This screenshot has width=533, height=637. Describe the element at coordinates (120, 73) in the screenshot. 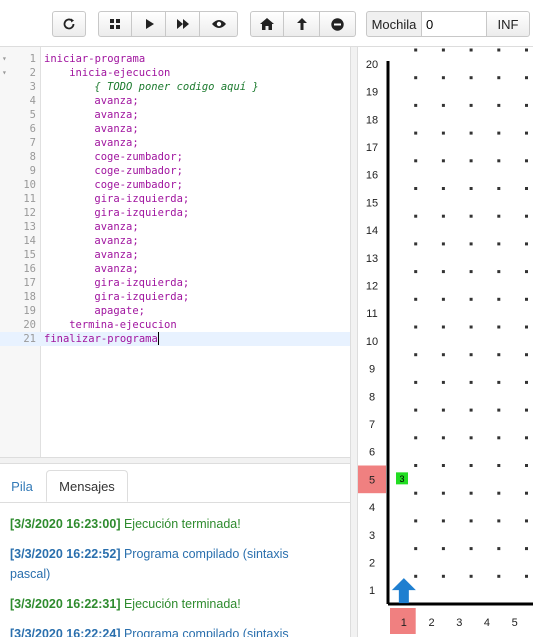

I see `code-text: inicia-ejecucion` at that location.